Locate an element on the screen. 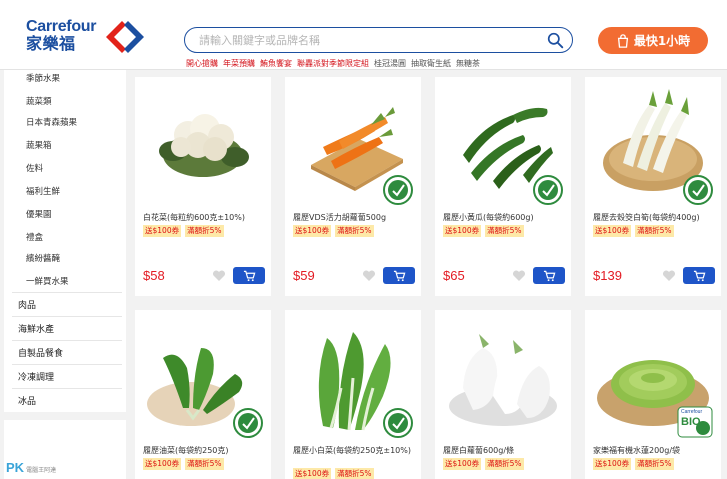 The image size is (727, 479). product-price: $139 is located at coordinates (607, 275).